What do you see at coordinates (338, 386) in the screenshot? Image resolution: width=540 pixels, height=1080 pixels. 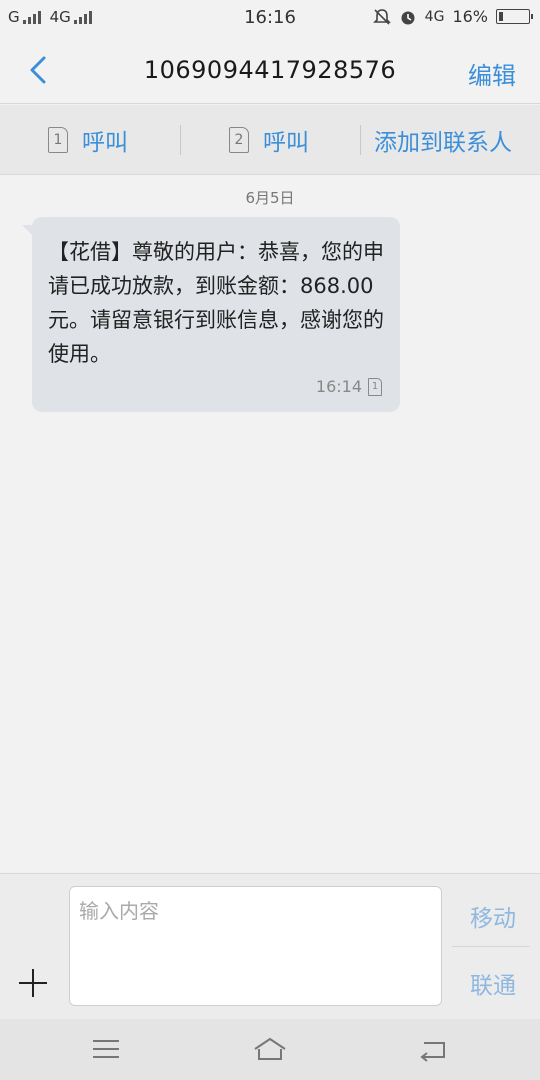 I see `message-time: 16:14` at bounding box center [338, 386].